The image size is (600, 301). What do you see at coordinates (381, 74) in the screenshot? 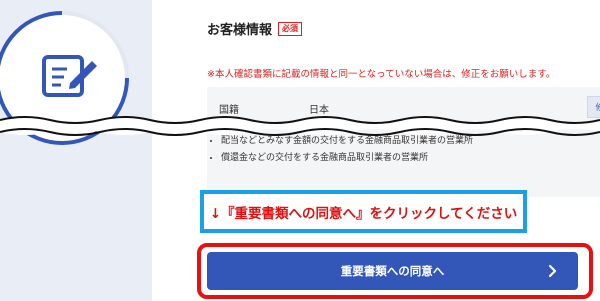
I see `correction-notice: ※本人確認書類に記載の情報と同一となっていない場合は、修正をお願いします。` at bounding box center [381, 74].